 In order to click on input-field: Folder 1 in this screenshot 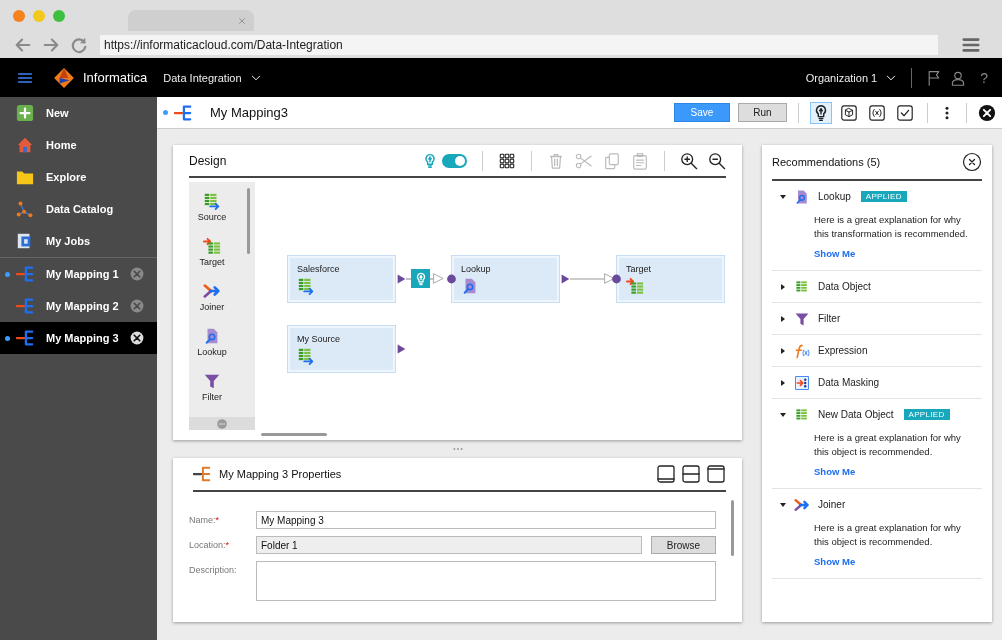, I will do `click(449, 545)`.